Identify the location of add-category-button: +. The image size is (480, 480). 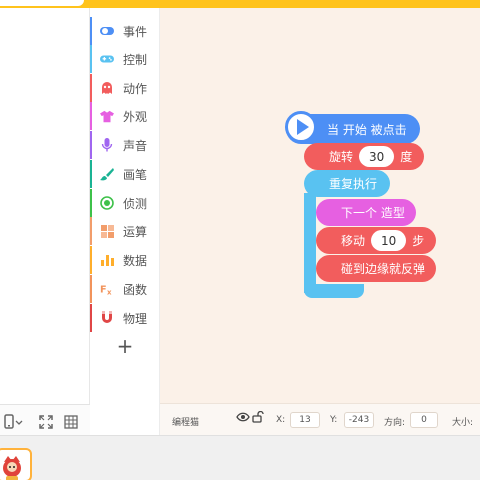
(125, 346).